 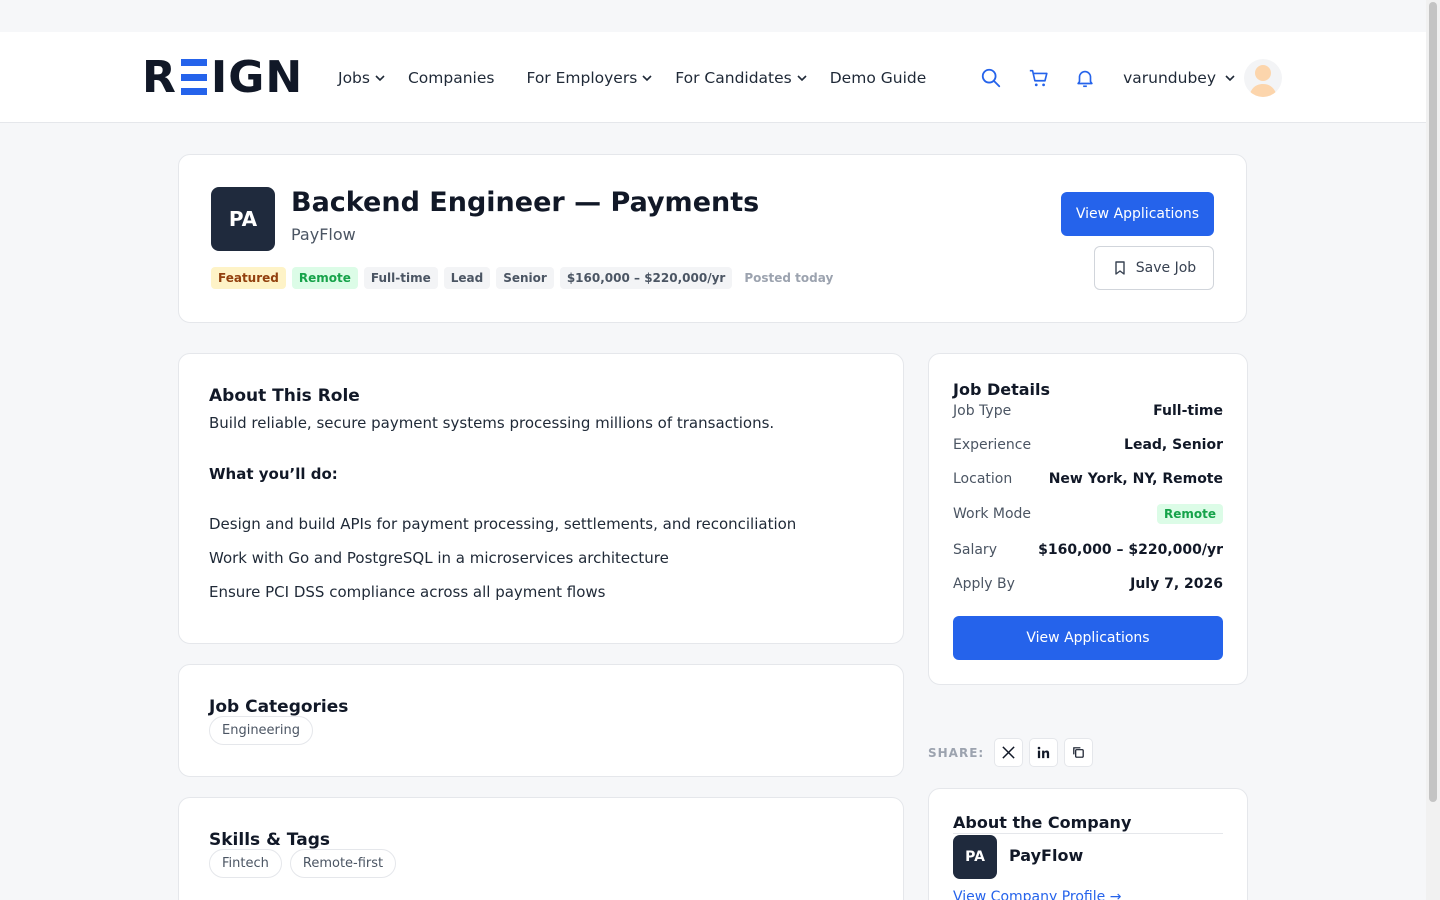 I want to click on skill-pill: Remote-first, so click(x=343, y=863).